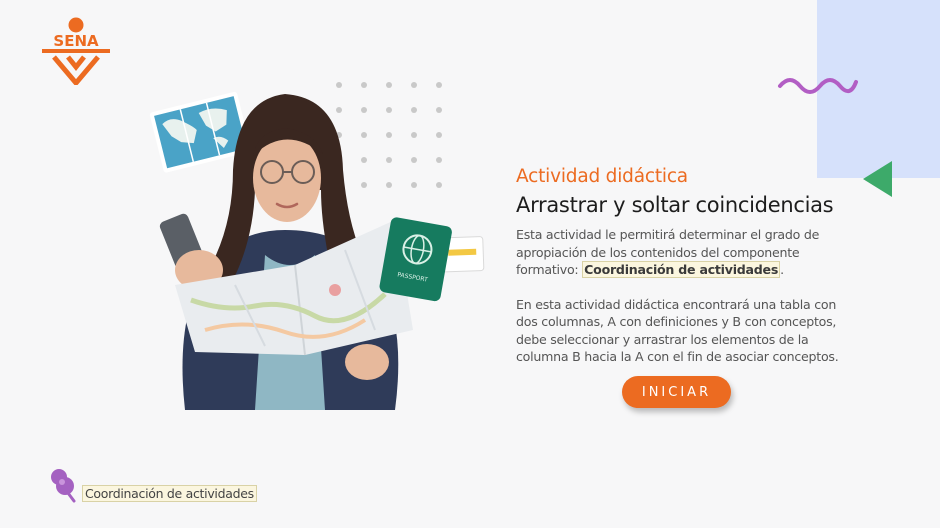  I want to click on start-button: INICIAR, so click(676, 392).